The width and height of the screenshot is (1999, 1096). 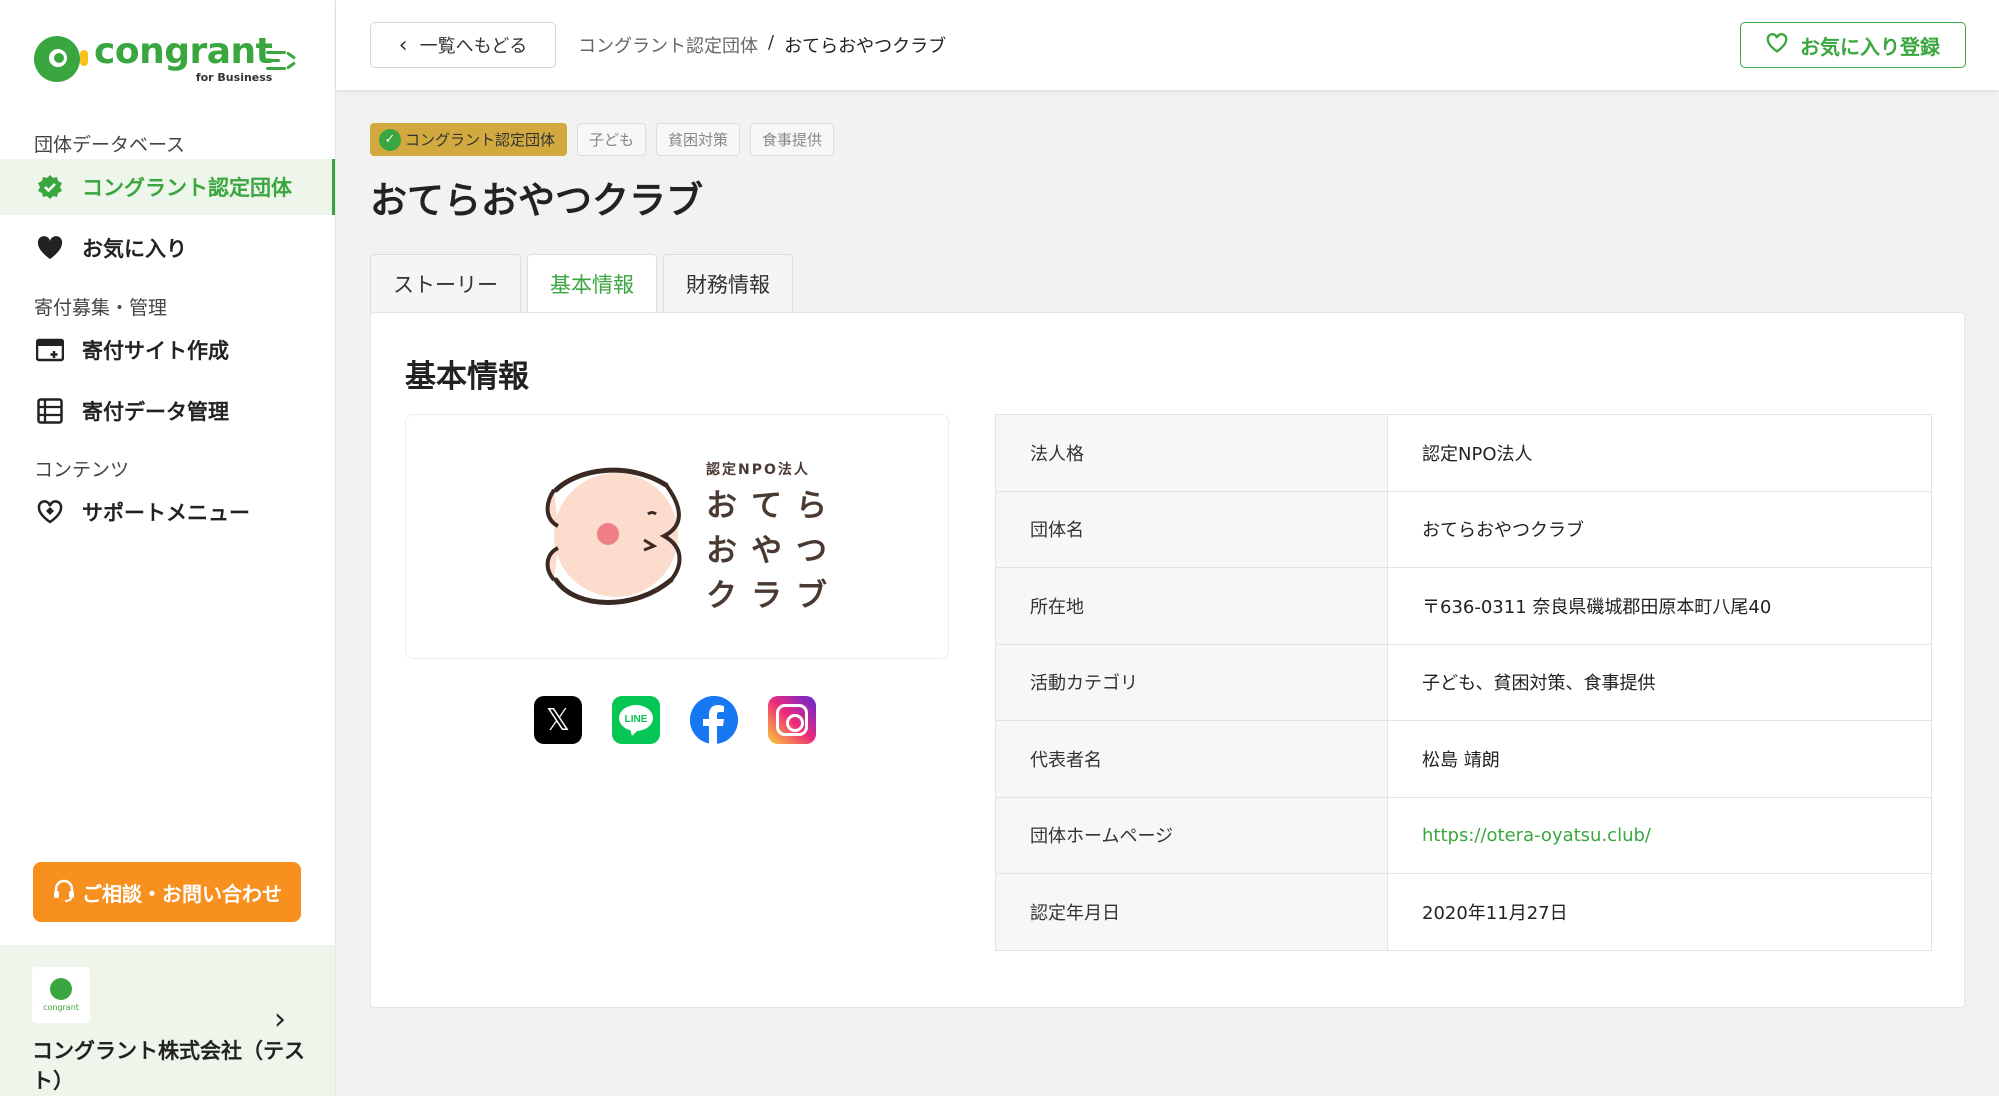 I want to click on certified-tag-label: コングラント認定団体, so click(x=480, y=140).